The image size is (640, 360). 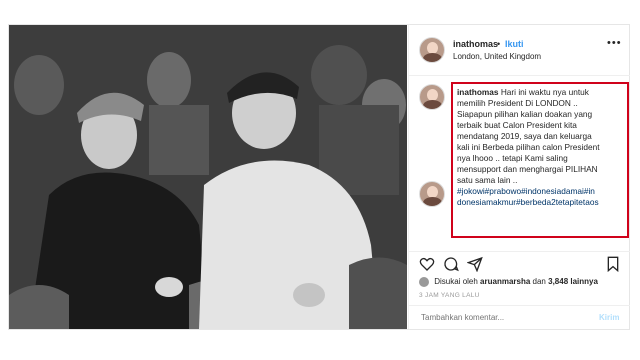 What do you see at coordinates (475, 264) in the screenshot?
I see `share-icon` at bounding box center [475, 264].